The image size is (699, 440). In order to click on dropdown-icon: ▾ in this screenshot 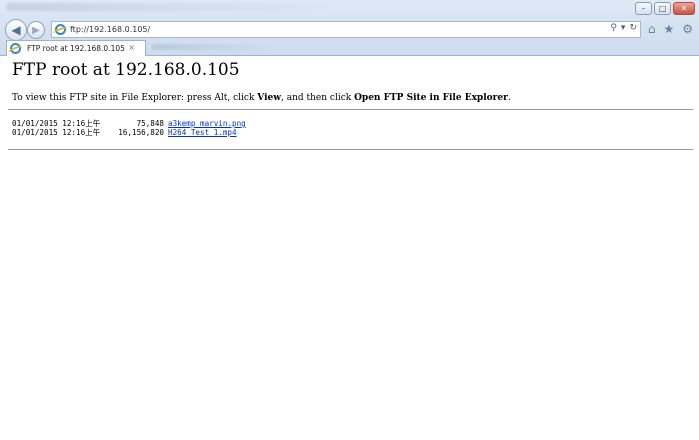, I will do `click(623, 28)`.